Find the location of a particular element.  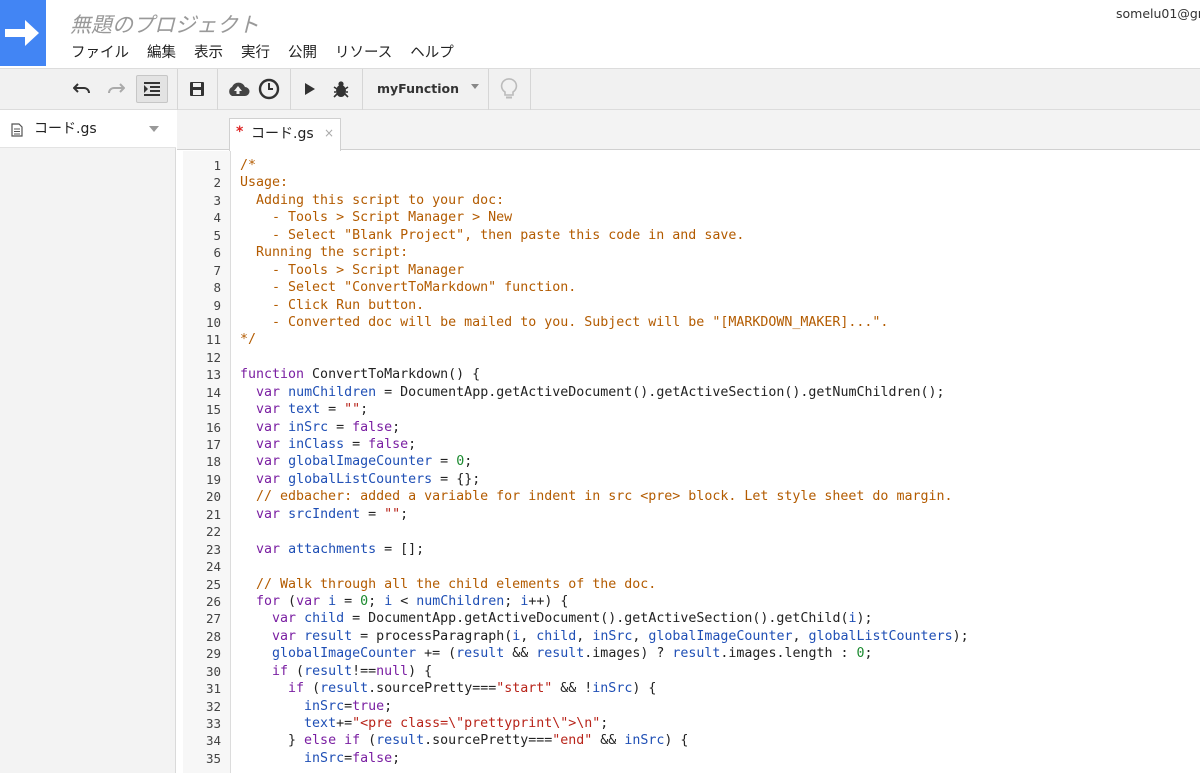

code-token: = is located at coordinates (340, 427).